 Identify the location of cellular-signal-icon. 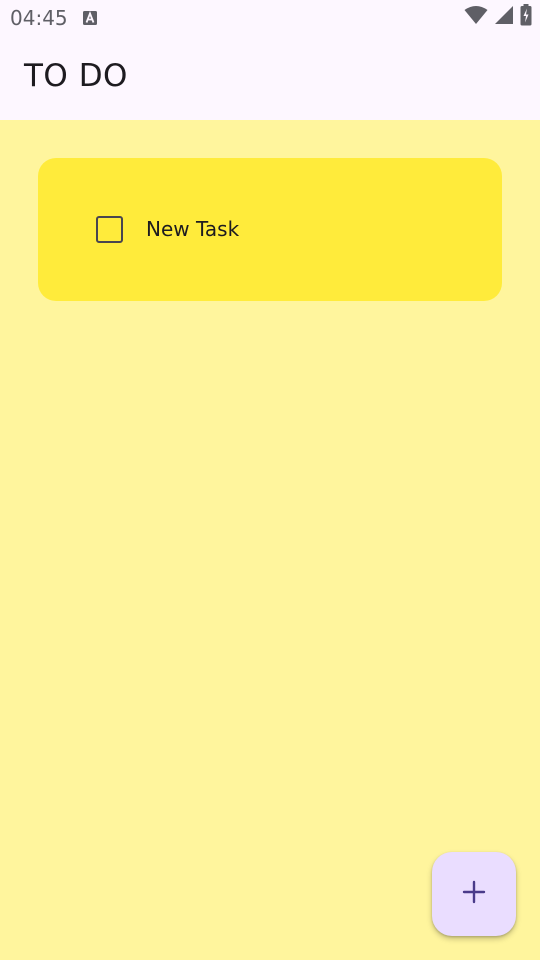
(504, 17).